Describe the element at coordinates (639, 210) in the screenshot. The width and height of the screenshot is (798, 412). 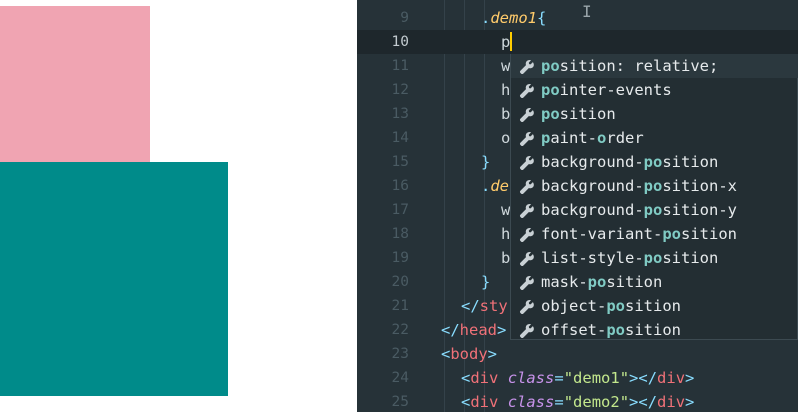
I see `suggestion-label: background-position-y` at that location.